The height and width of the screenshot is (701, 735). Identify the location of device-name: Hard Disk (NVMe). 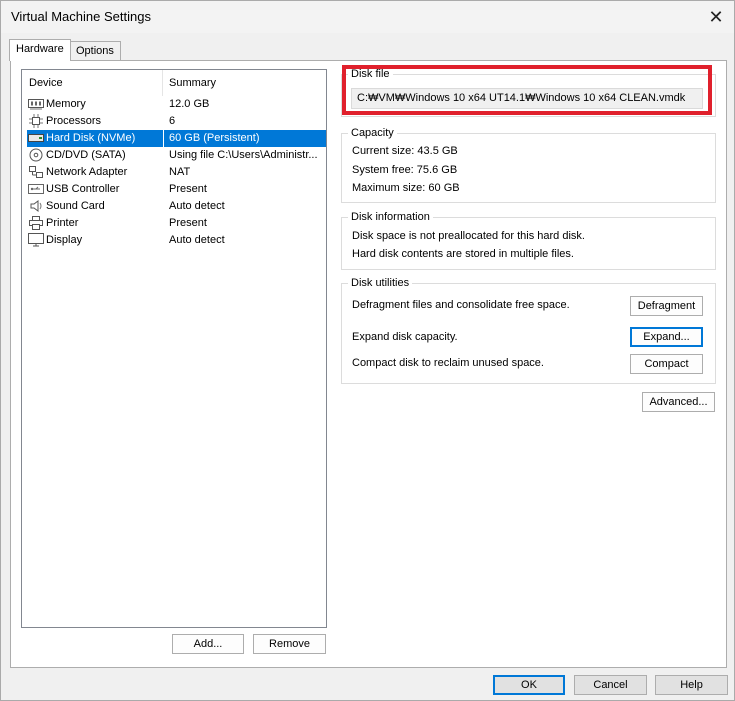
(91, 138).